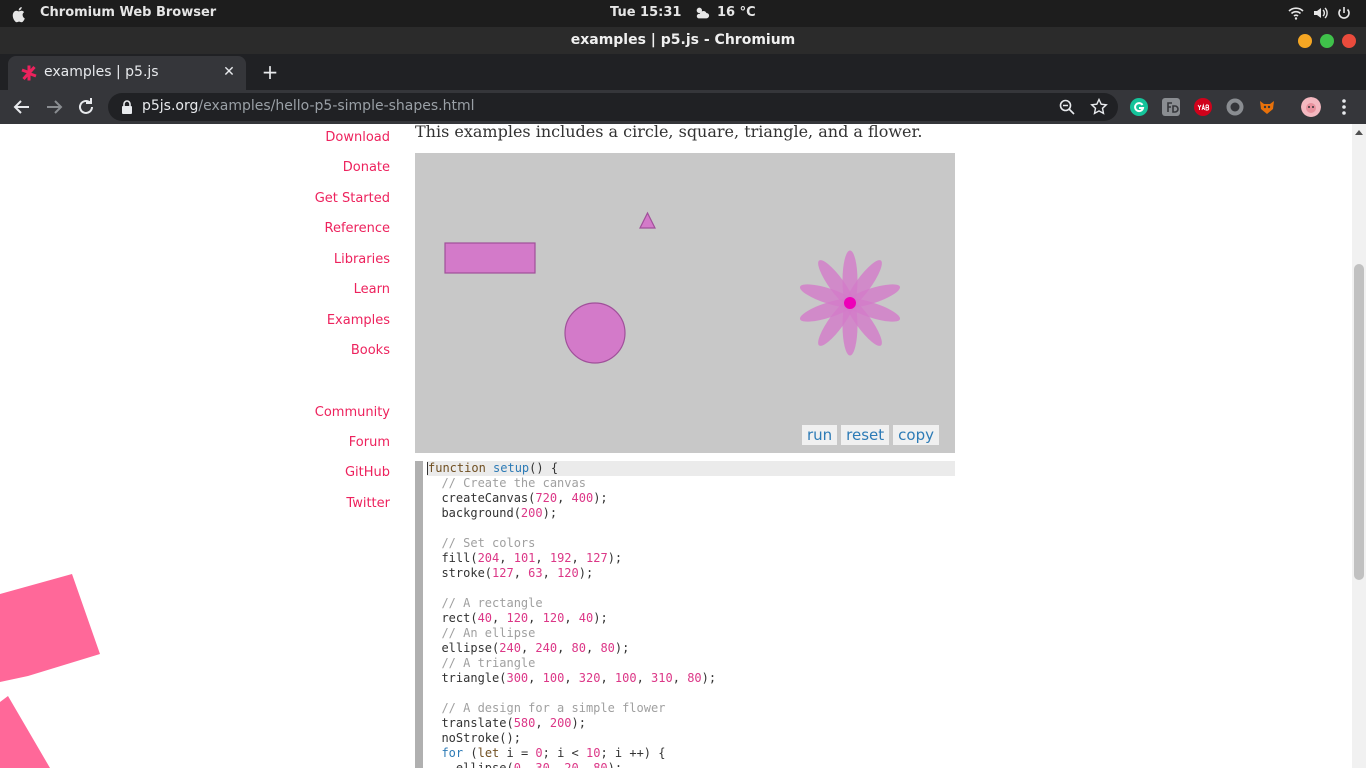 This screenshot has width=1366, height=768. I want to click on code-line: ellipse(240, 240, 80, 80);, so click(528, 648).